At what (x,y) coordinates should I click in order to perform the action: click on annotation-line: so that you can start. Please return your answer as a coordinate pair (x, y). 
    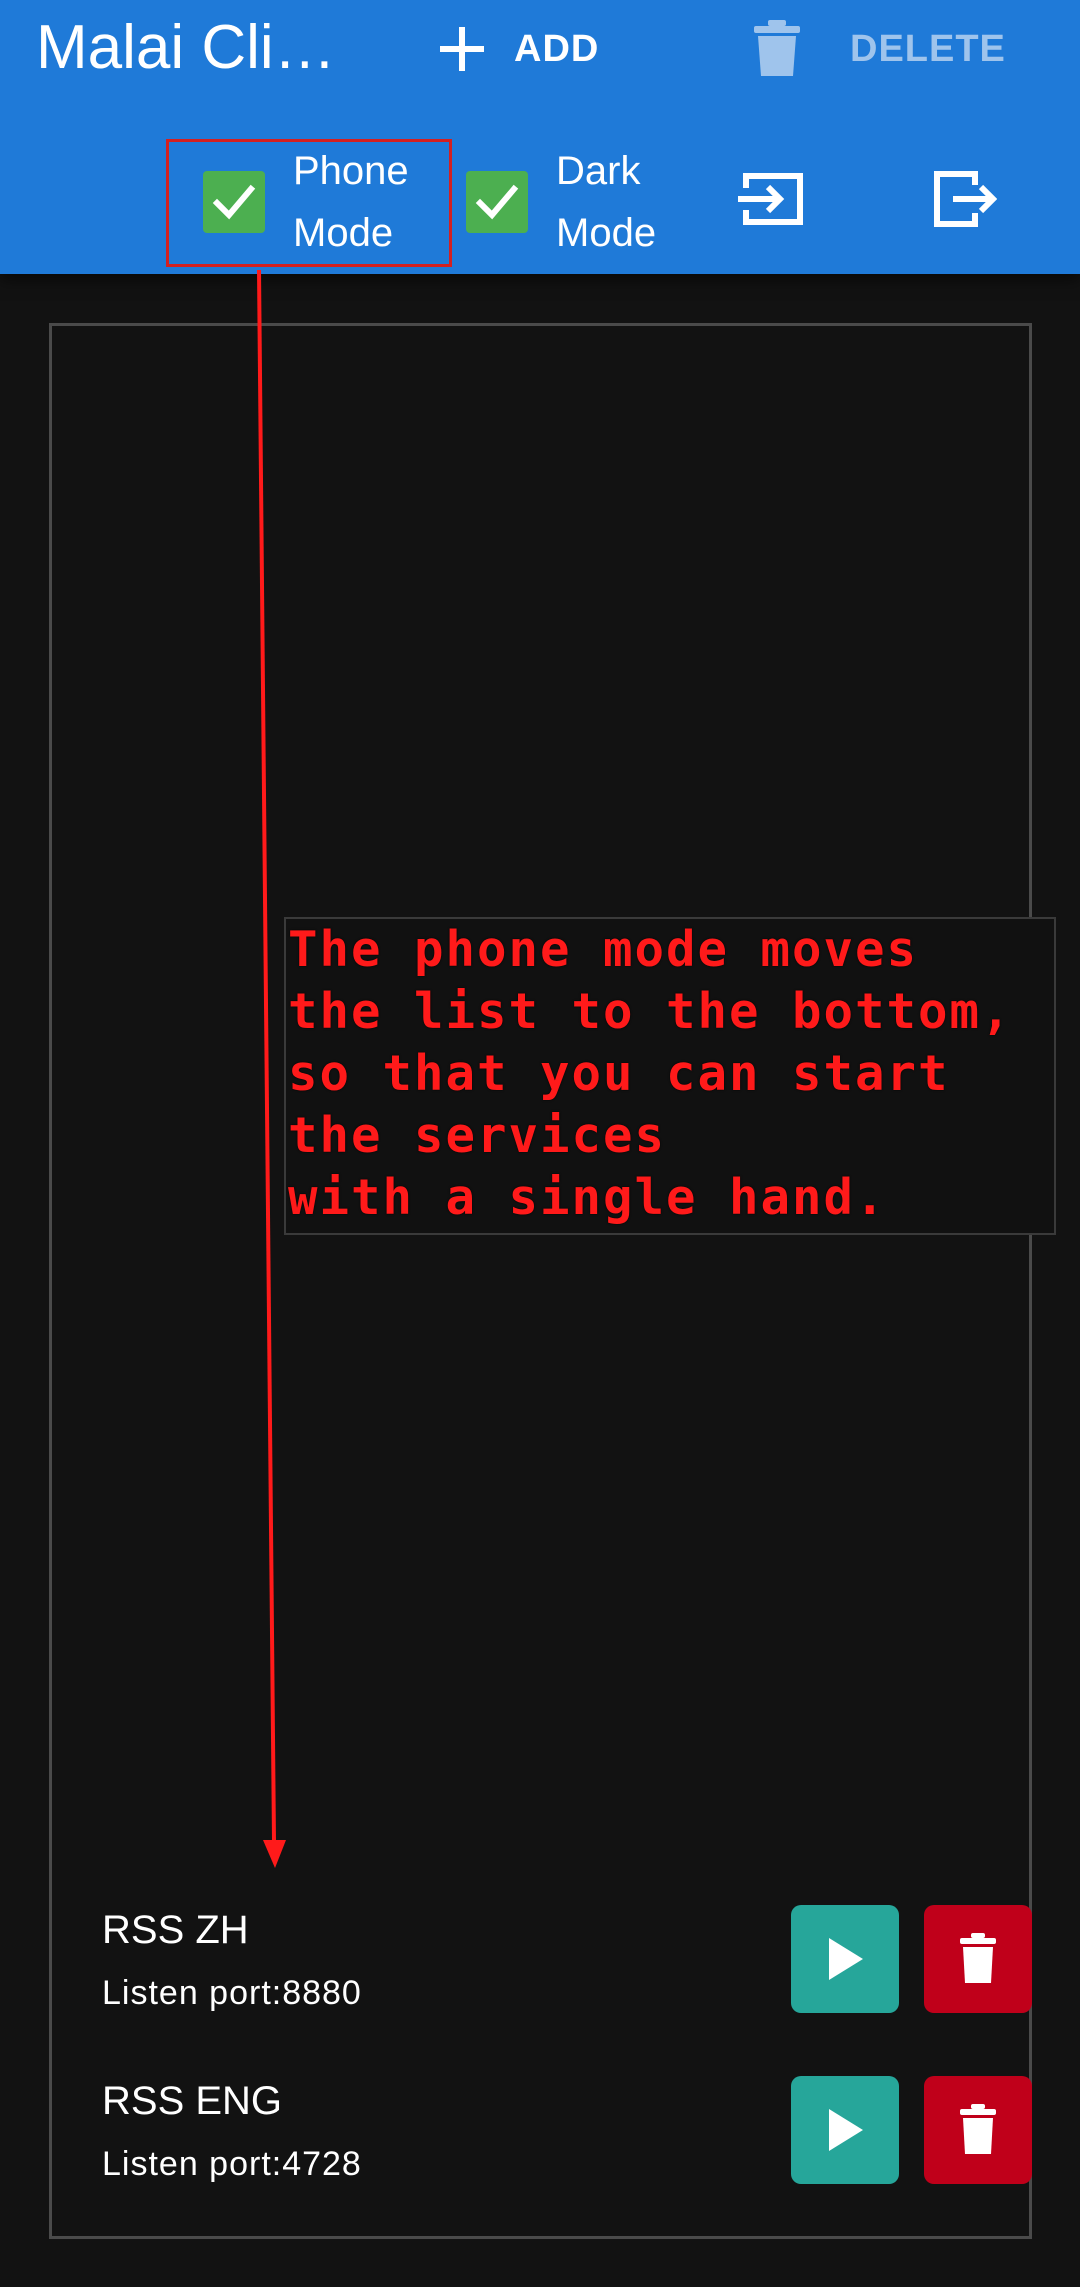
    Looking at the image, I should click on (619, 1073).